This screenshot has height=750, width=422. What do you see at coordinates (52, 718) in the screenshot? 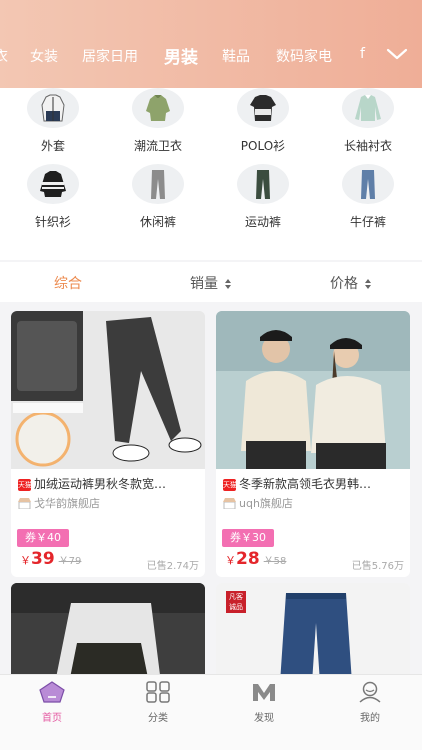
I see `nav-home-label: 首页` at bounding box center [52, 718].